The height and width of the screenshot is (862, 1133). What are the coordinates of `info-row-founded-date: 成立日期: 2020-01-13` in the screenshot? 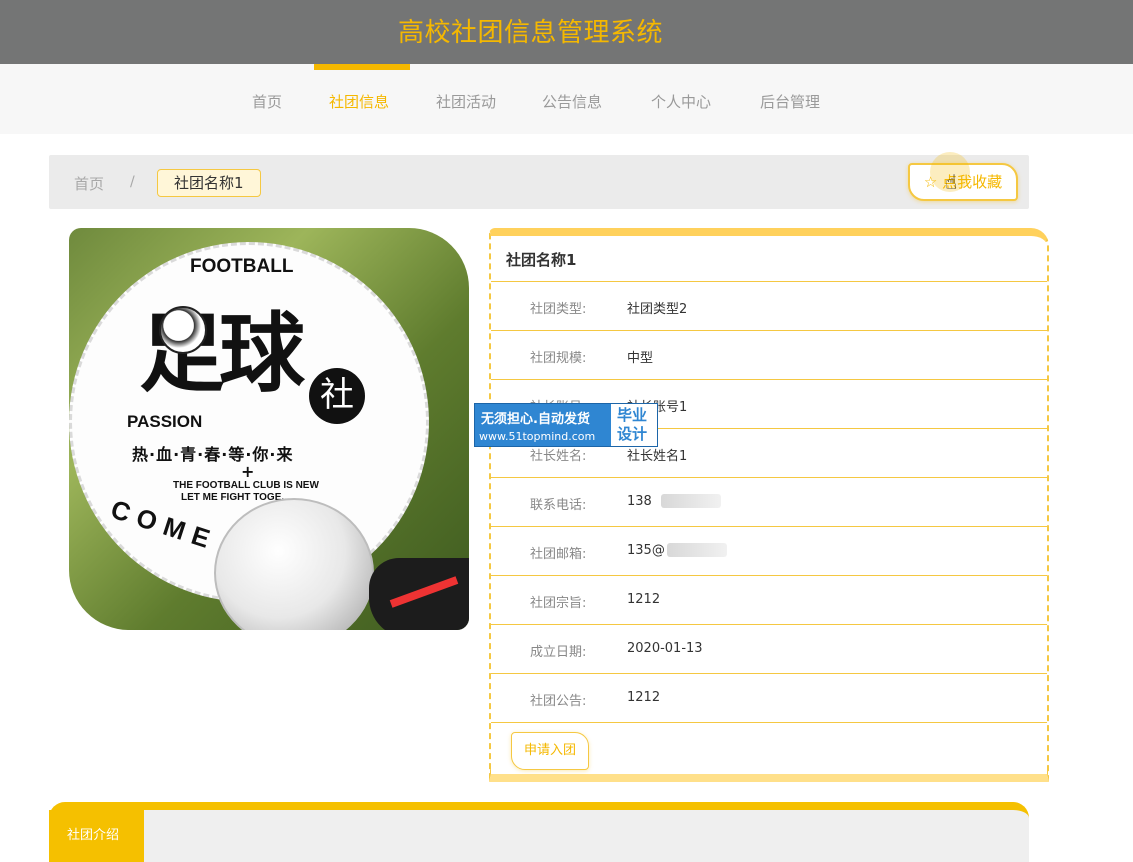 It's located at (769, 649).